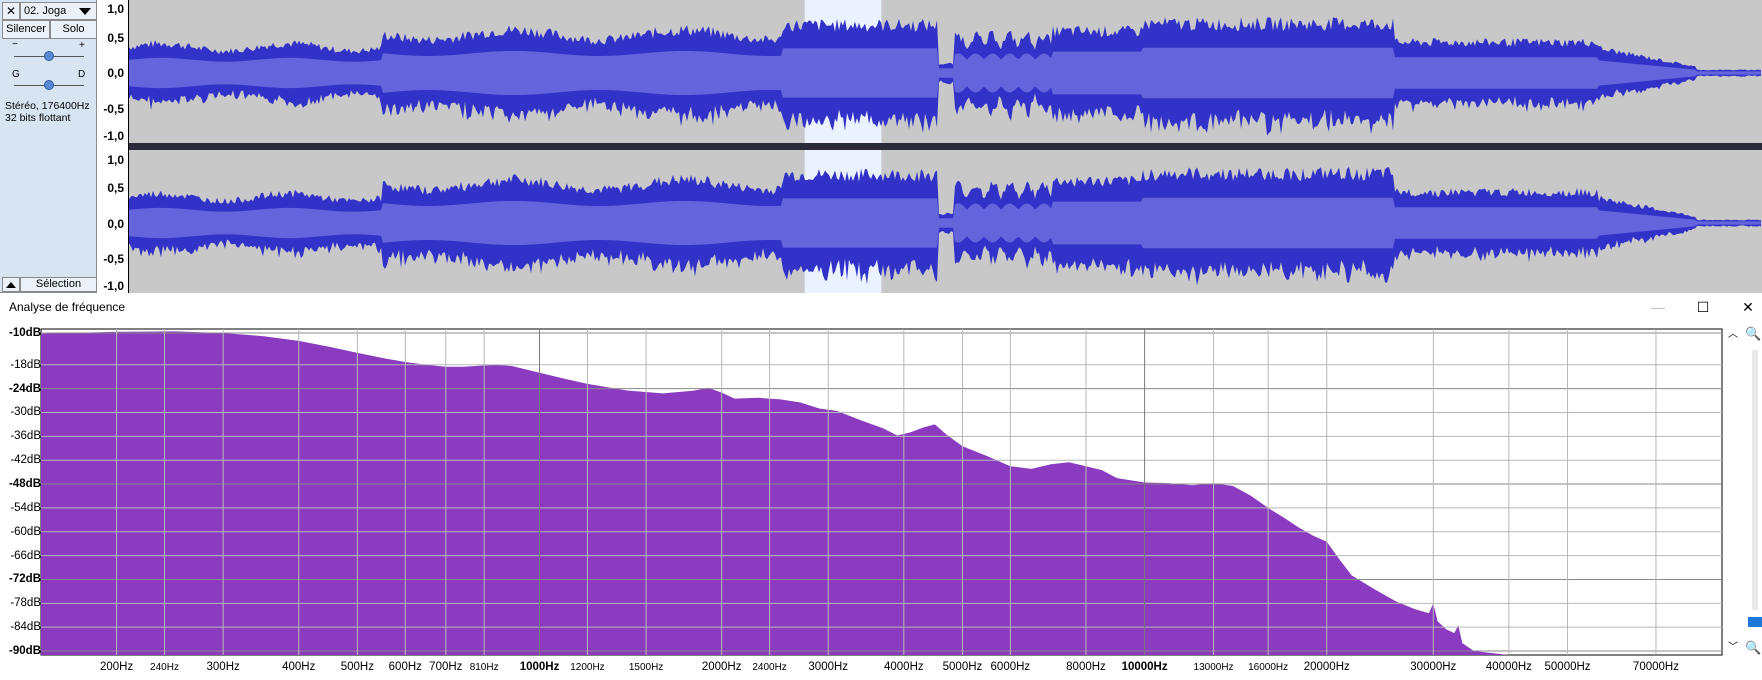 This screenshot has width=1762, height=680. Describe the element at coordinates (47, 106) in the screenshot. I see `track-format-info: Stéréo, 176400Hz` at that location.